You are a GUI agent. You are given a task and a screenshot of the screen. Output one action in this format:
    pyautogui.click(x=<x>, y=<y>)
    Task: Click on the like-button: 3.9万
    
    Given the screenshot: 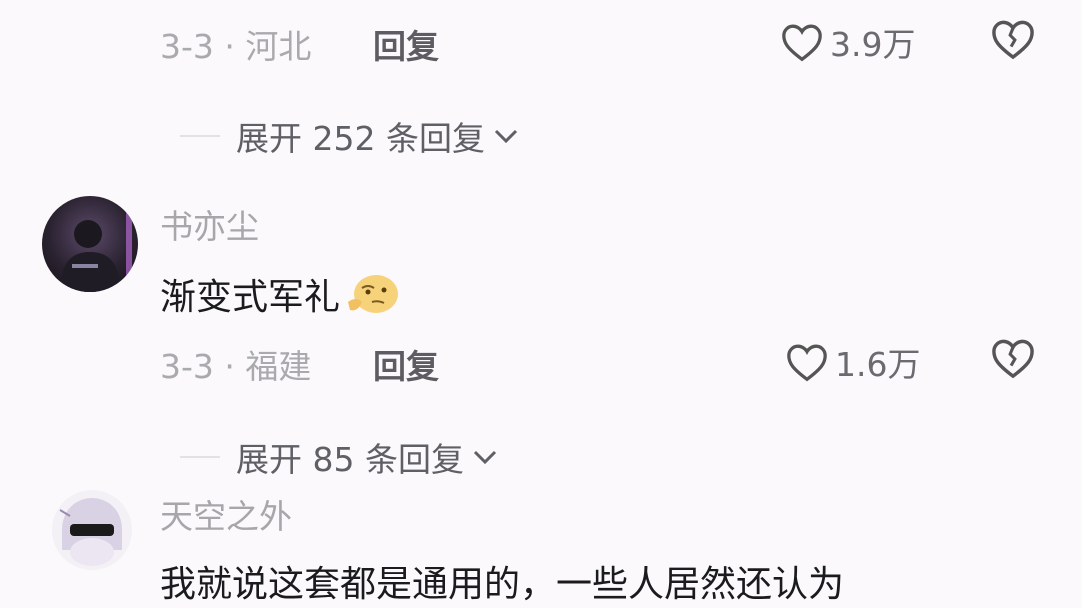 What is the action you would take?
    pyautogui.click(x=847, y=42)
    